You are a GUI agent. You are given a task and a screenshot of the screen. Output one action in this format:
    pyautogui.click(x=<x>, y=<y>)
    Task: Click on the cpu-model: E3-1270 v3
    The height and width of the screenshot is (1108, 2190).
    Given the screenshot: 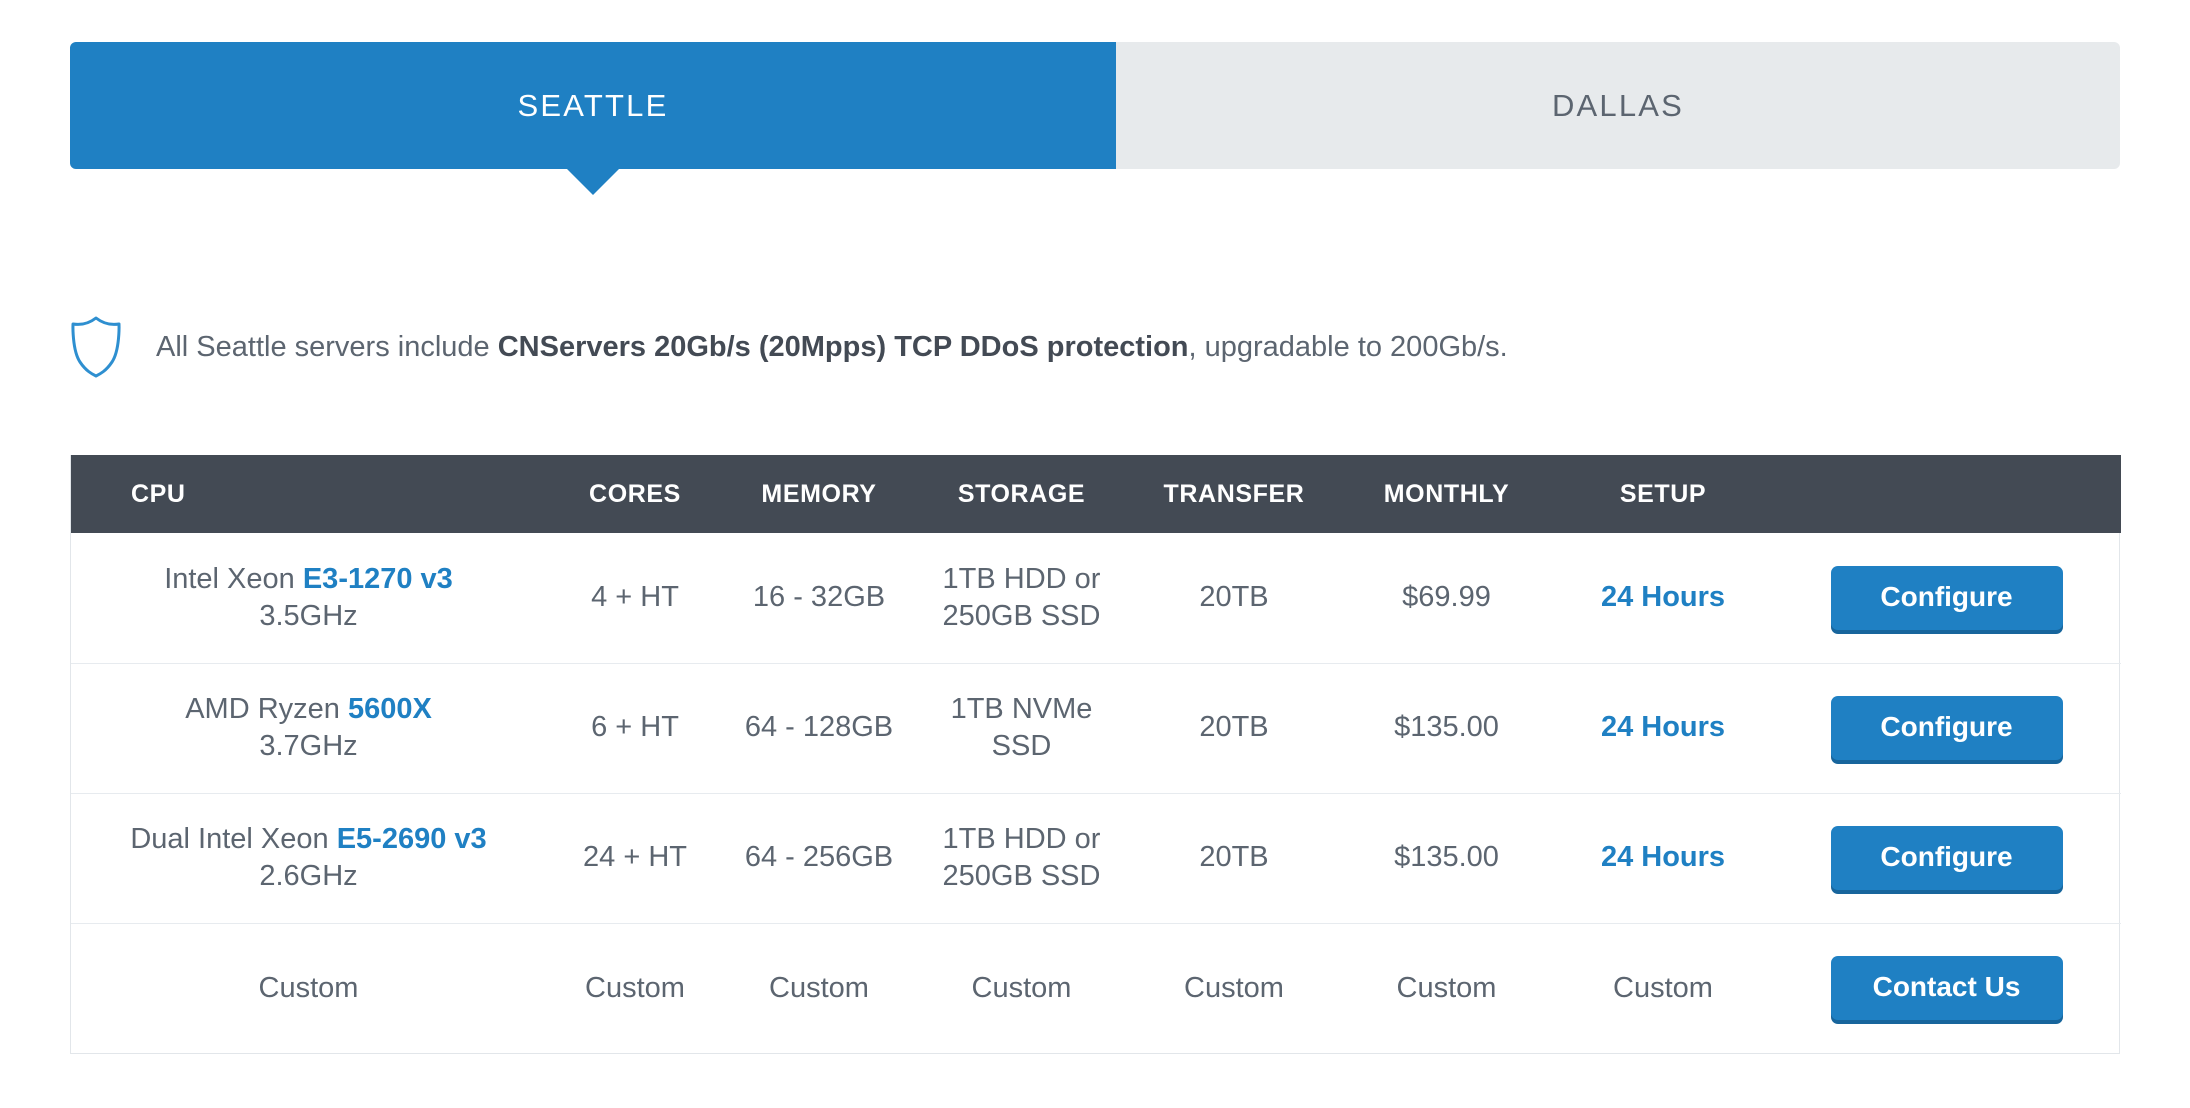 What is the action you would take?
    pyautogui.click(x=377, y=578)
    